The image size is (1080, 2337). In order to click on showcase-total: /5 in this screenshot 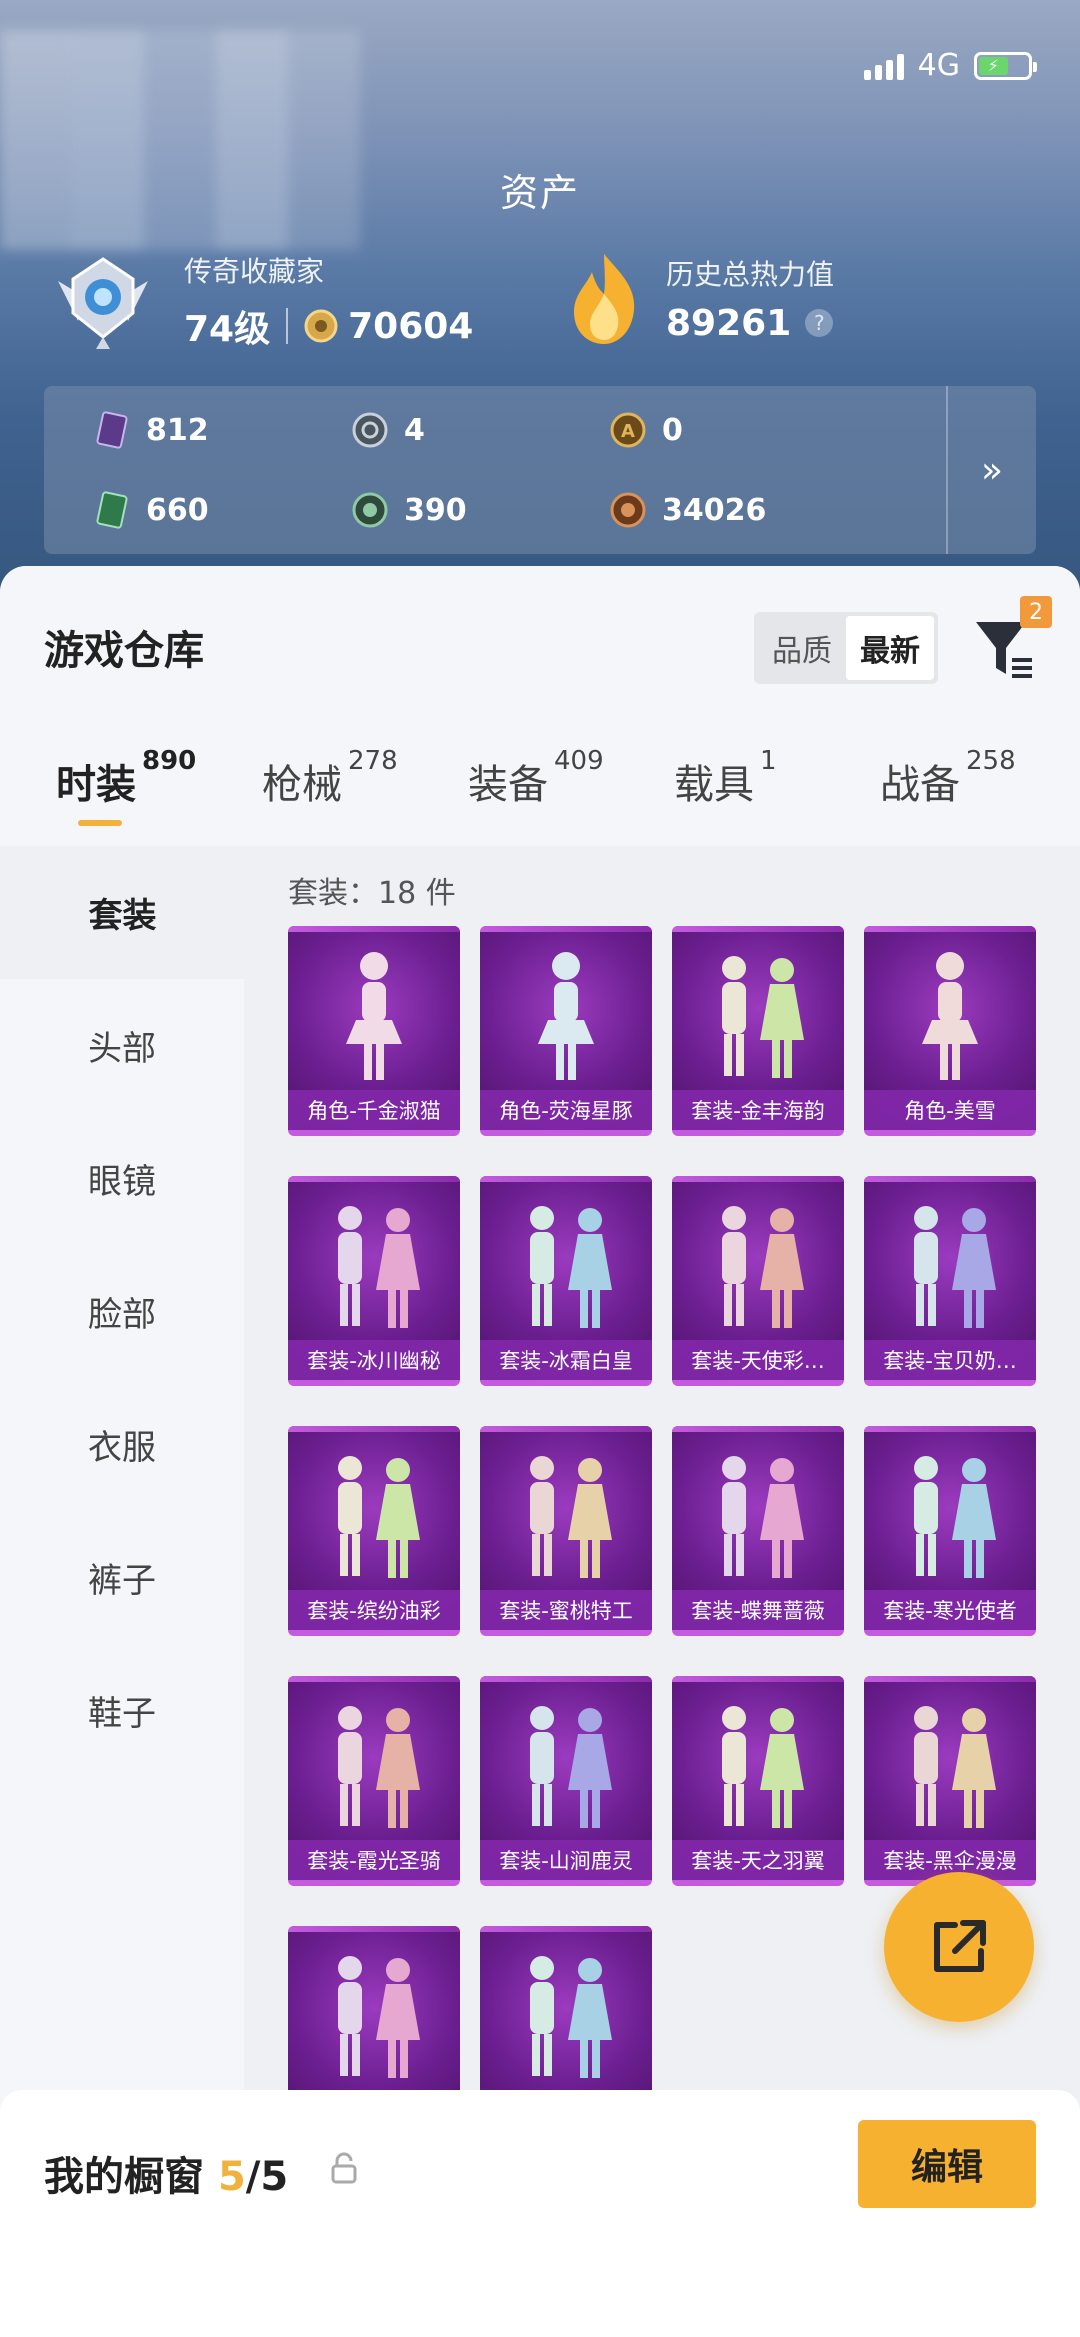, I will do `click(267, 2177)`.